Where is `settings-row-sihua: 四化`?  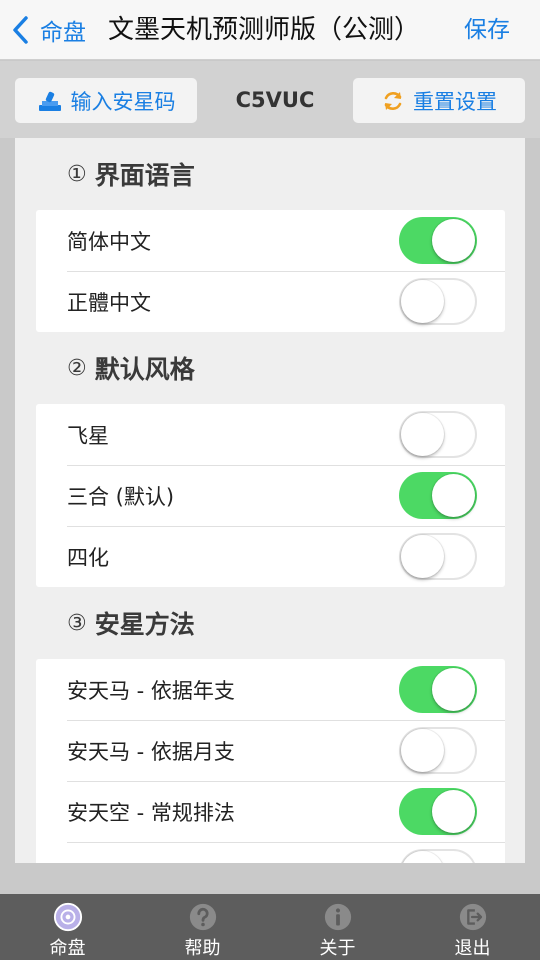
settings-row-sihua: 四化 is located at coordinates (270, 556).